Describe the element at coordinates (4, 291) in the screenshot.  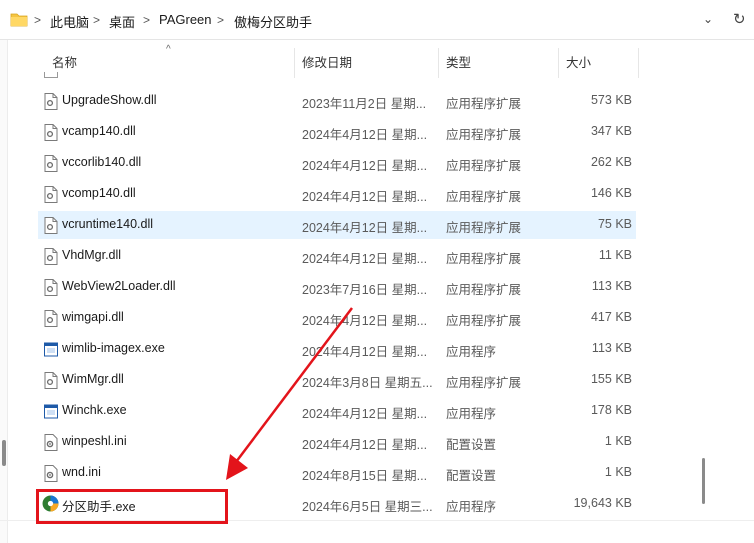
I see `navigation-pane-edge` at that location.